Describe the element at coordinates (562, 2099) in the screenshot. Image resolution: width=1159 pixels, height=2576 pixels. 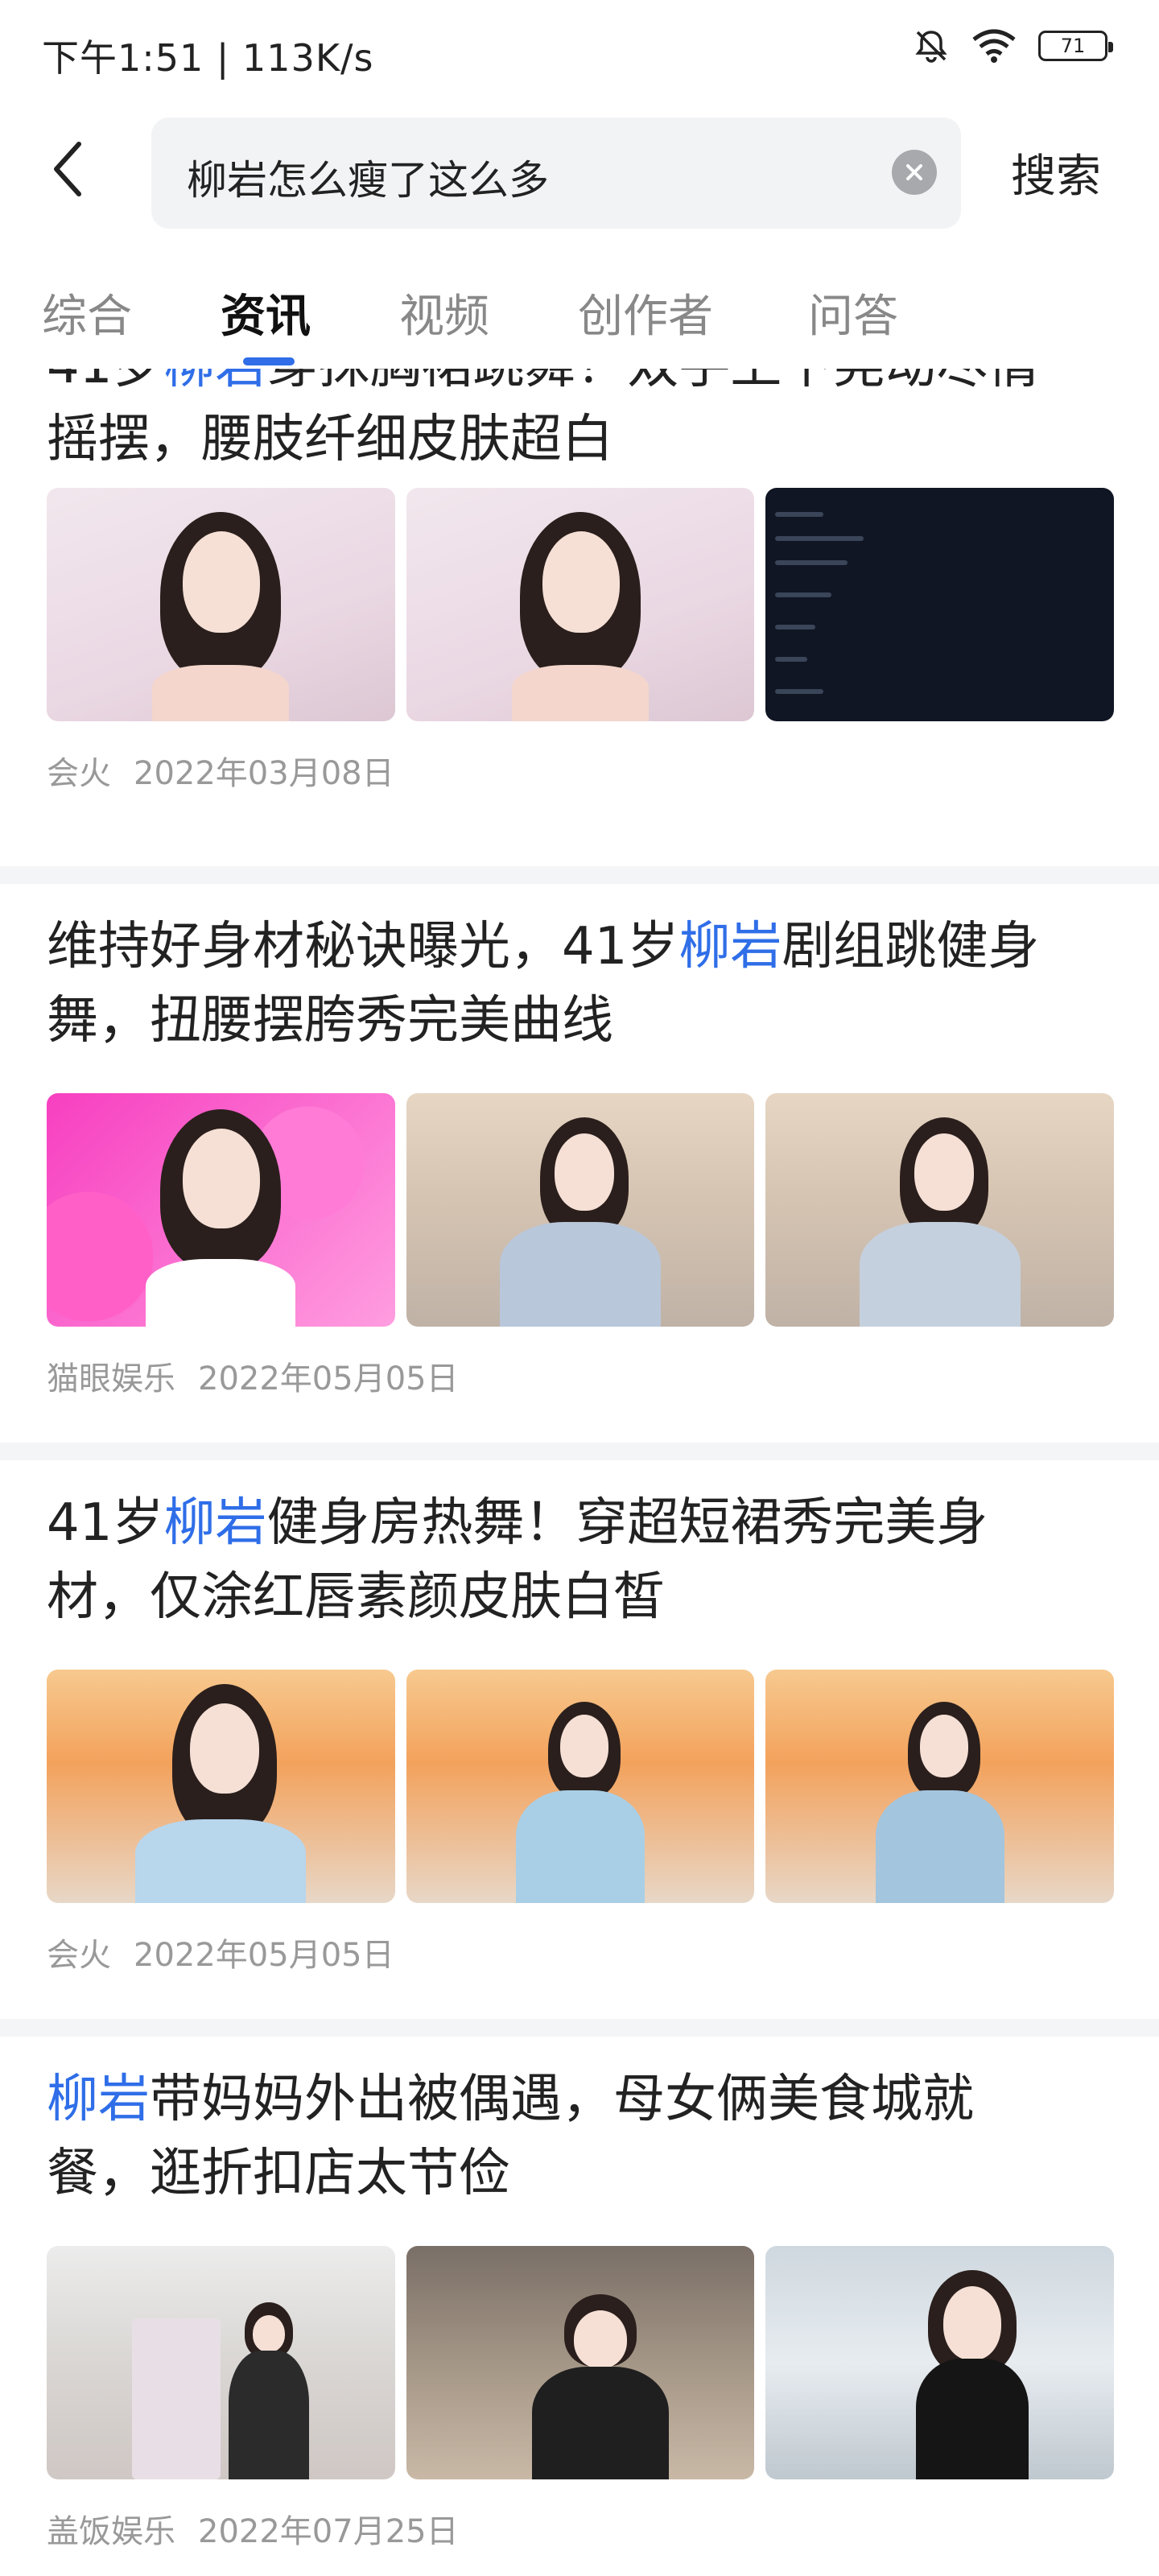
I see `title-text: 带妈妈外出被偶遇，母女俩美食城就` at that location.